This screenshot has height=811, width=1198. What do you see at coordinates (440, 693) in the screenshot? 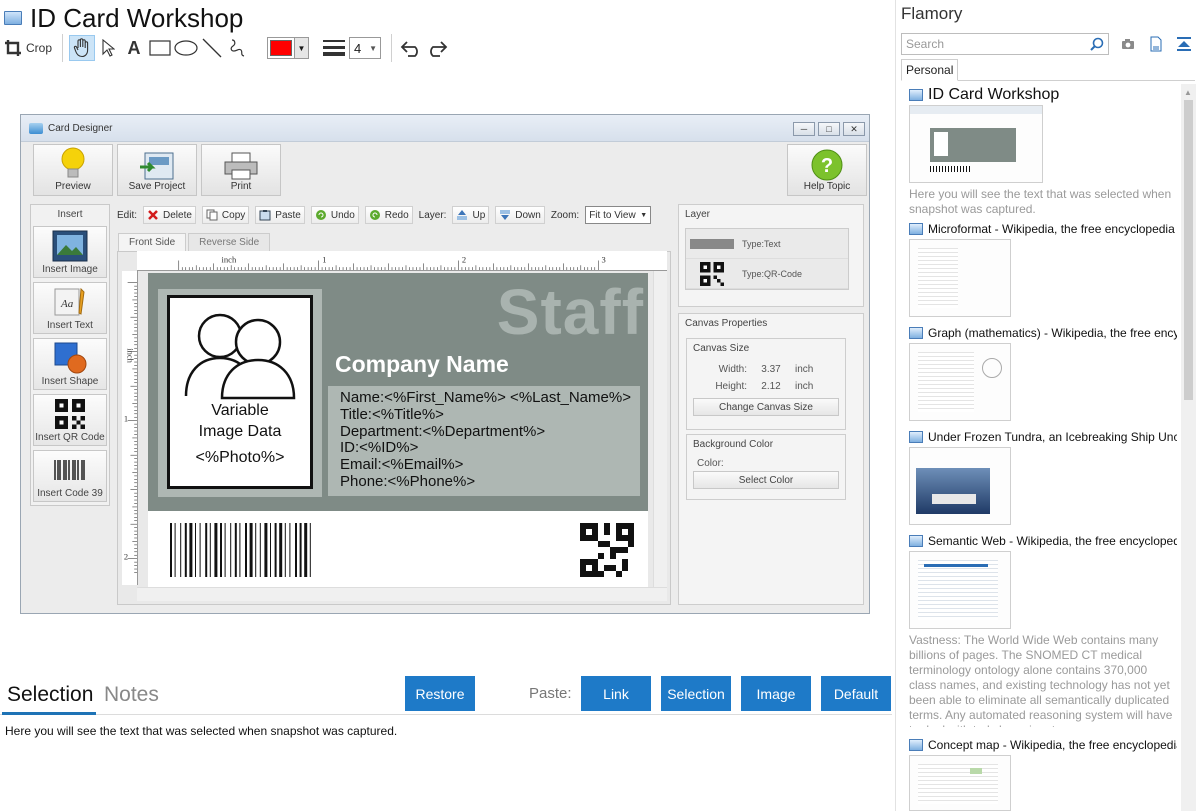
I see `restore-button: Restore` at bounding box center [440, 693].